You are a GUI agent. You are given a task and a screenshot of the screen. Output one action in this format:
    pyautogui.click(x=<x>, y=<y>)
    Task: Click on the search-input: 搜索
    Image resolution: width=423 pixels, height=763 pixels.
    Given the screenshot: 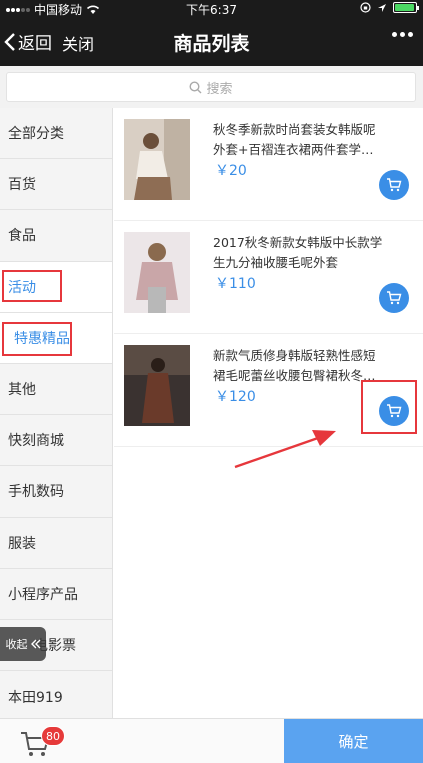 What is the action you would take?
    pyautogui.click(x=211, y=87)
    